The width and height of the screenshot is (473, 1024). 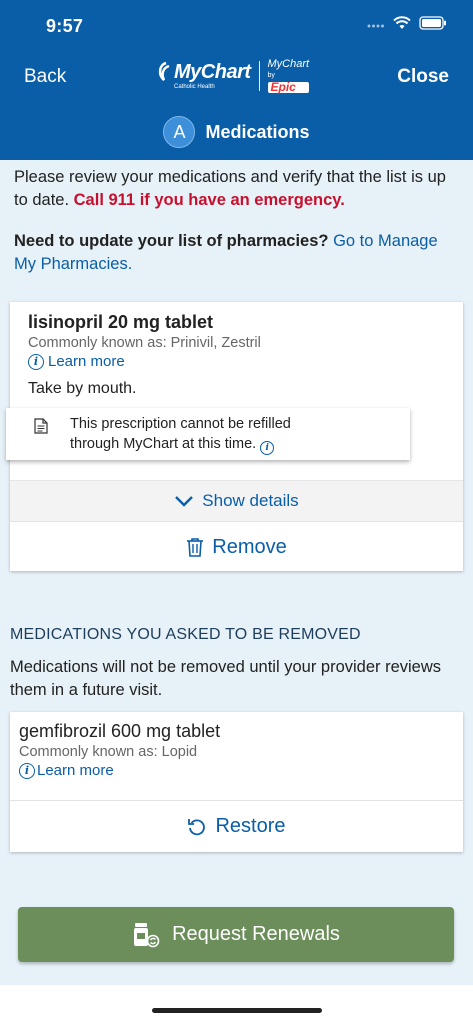 I want to click on home-indicator, so click(x=237, y=1010).